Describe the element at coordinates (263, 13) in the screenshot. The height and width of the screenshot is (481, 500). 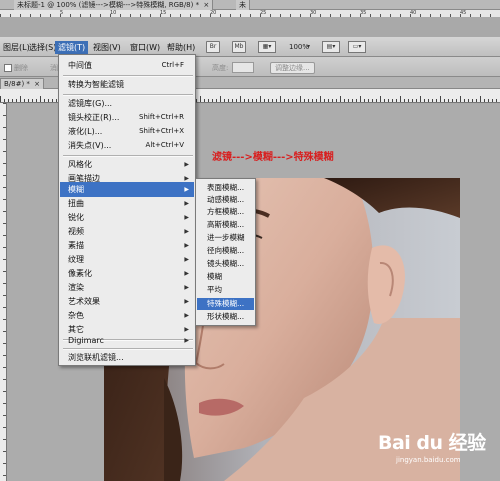
I see `ruler-label: 25` at that location.